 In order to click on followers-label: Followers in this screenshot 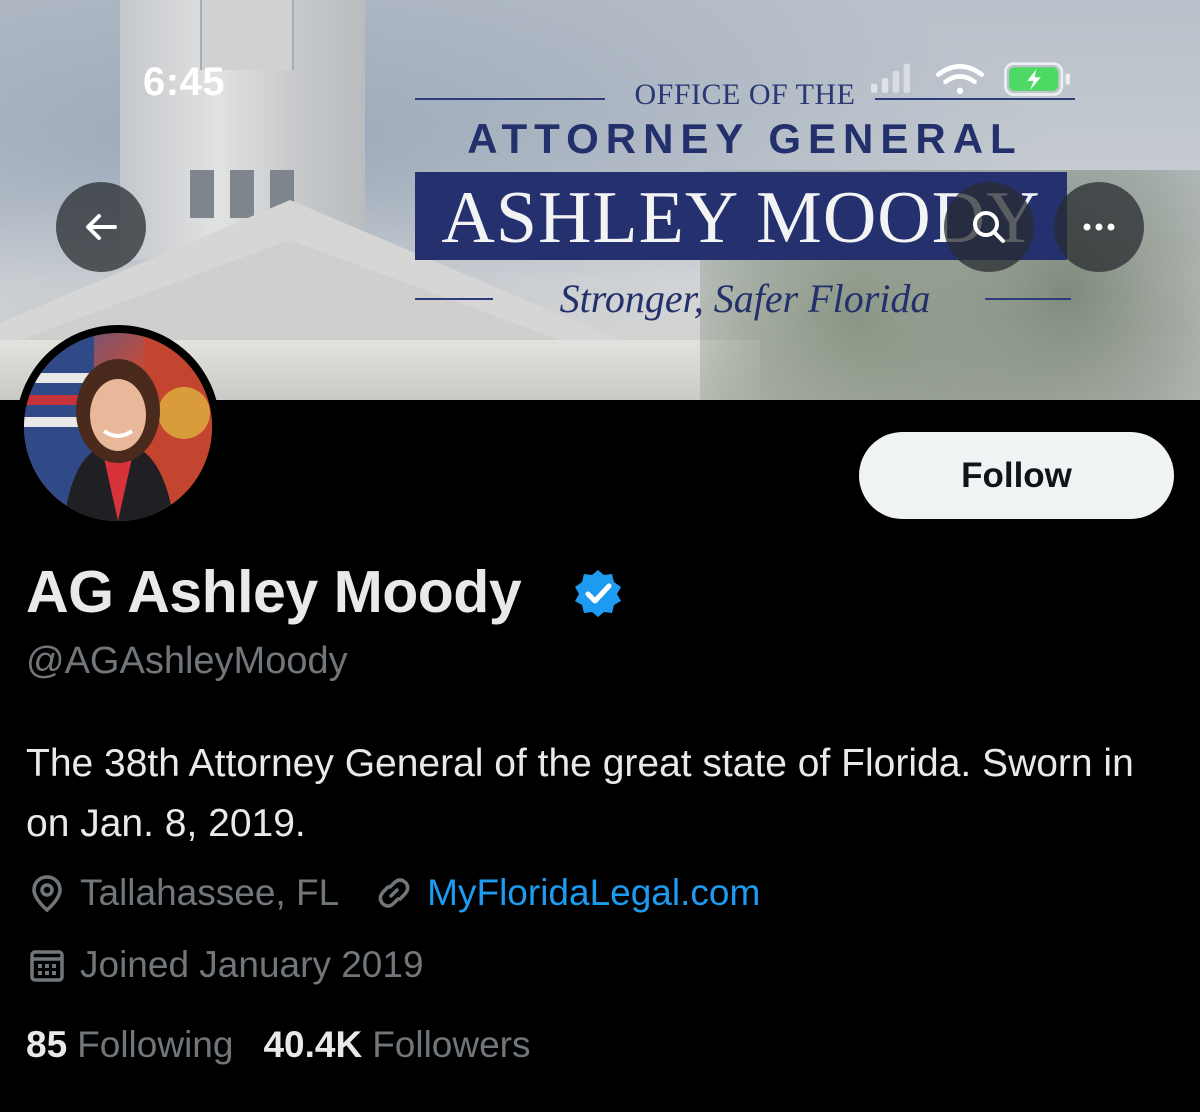, I will do `click(451, 1044)`.